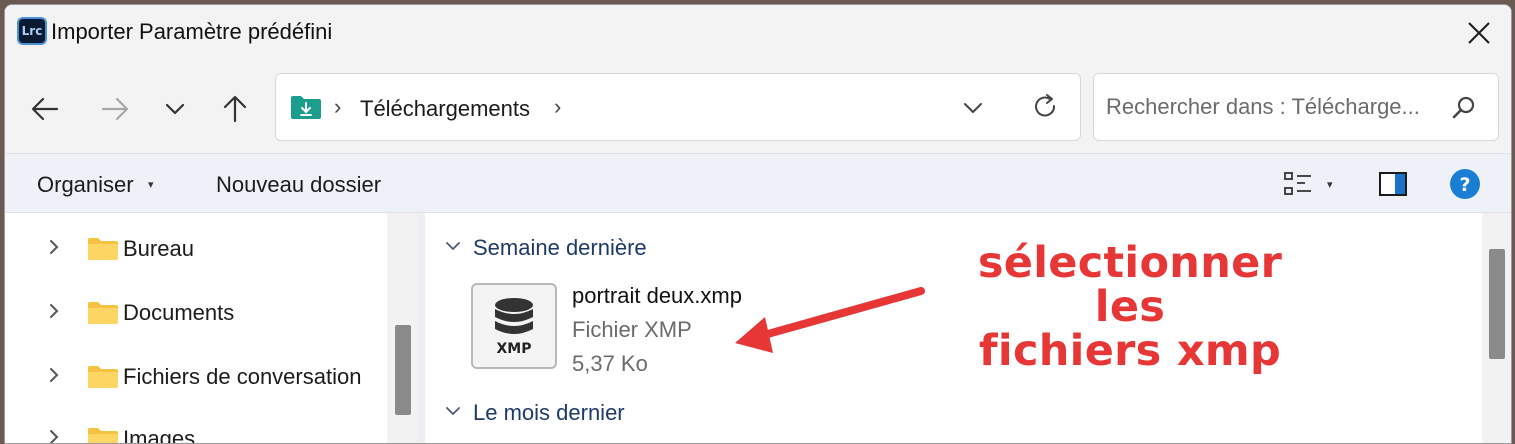 The width and height of the screenshot is (1515, 444). I want to click on xmp-file-label: XMP, so click(514, 349).